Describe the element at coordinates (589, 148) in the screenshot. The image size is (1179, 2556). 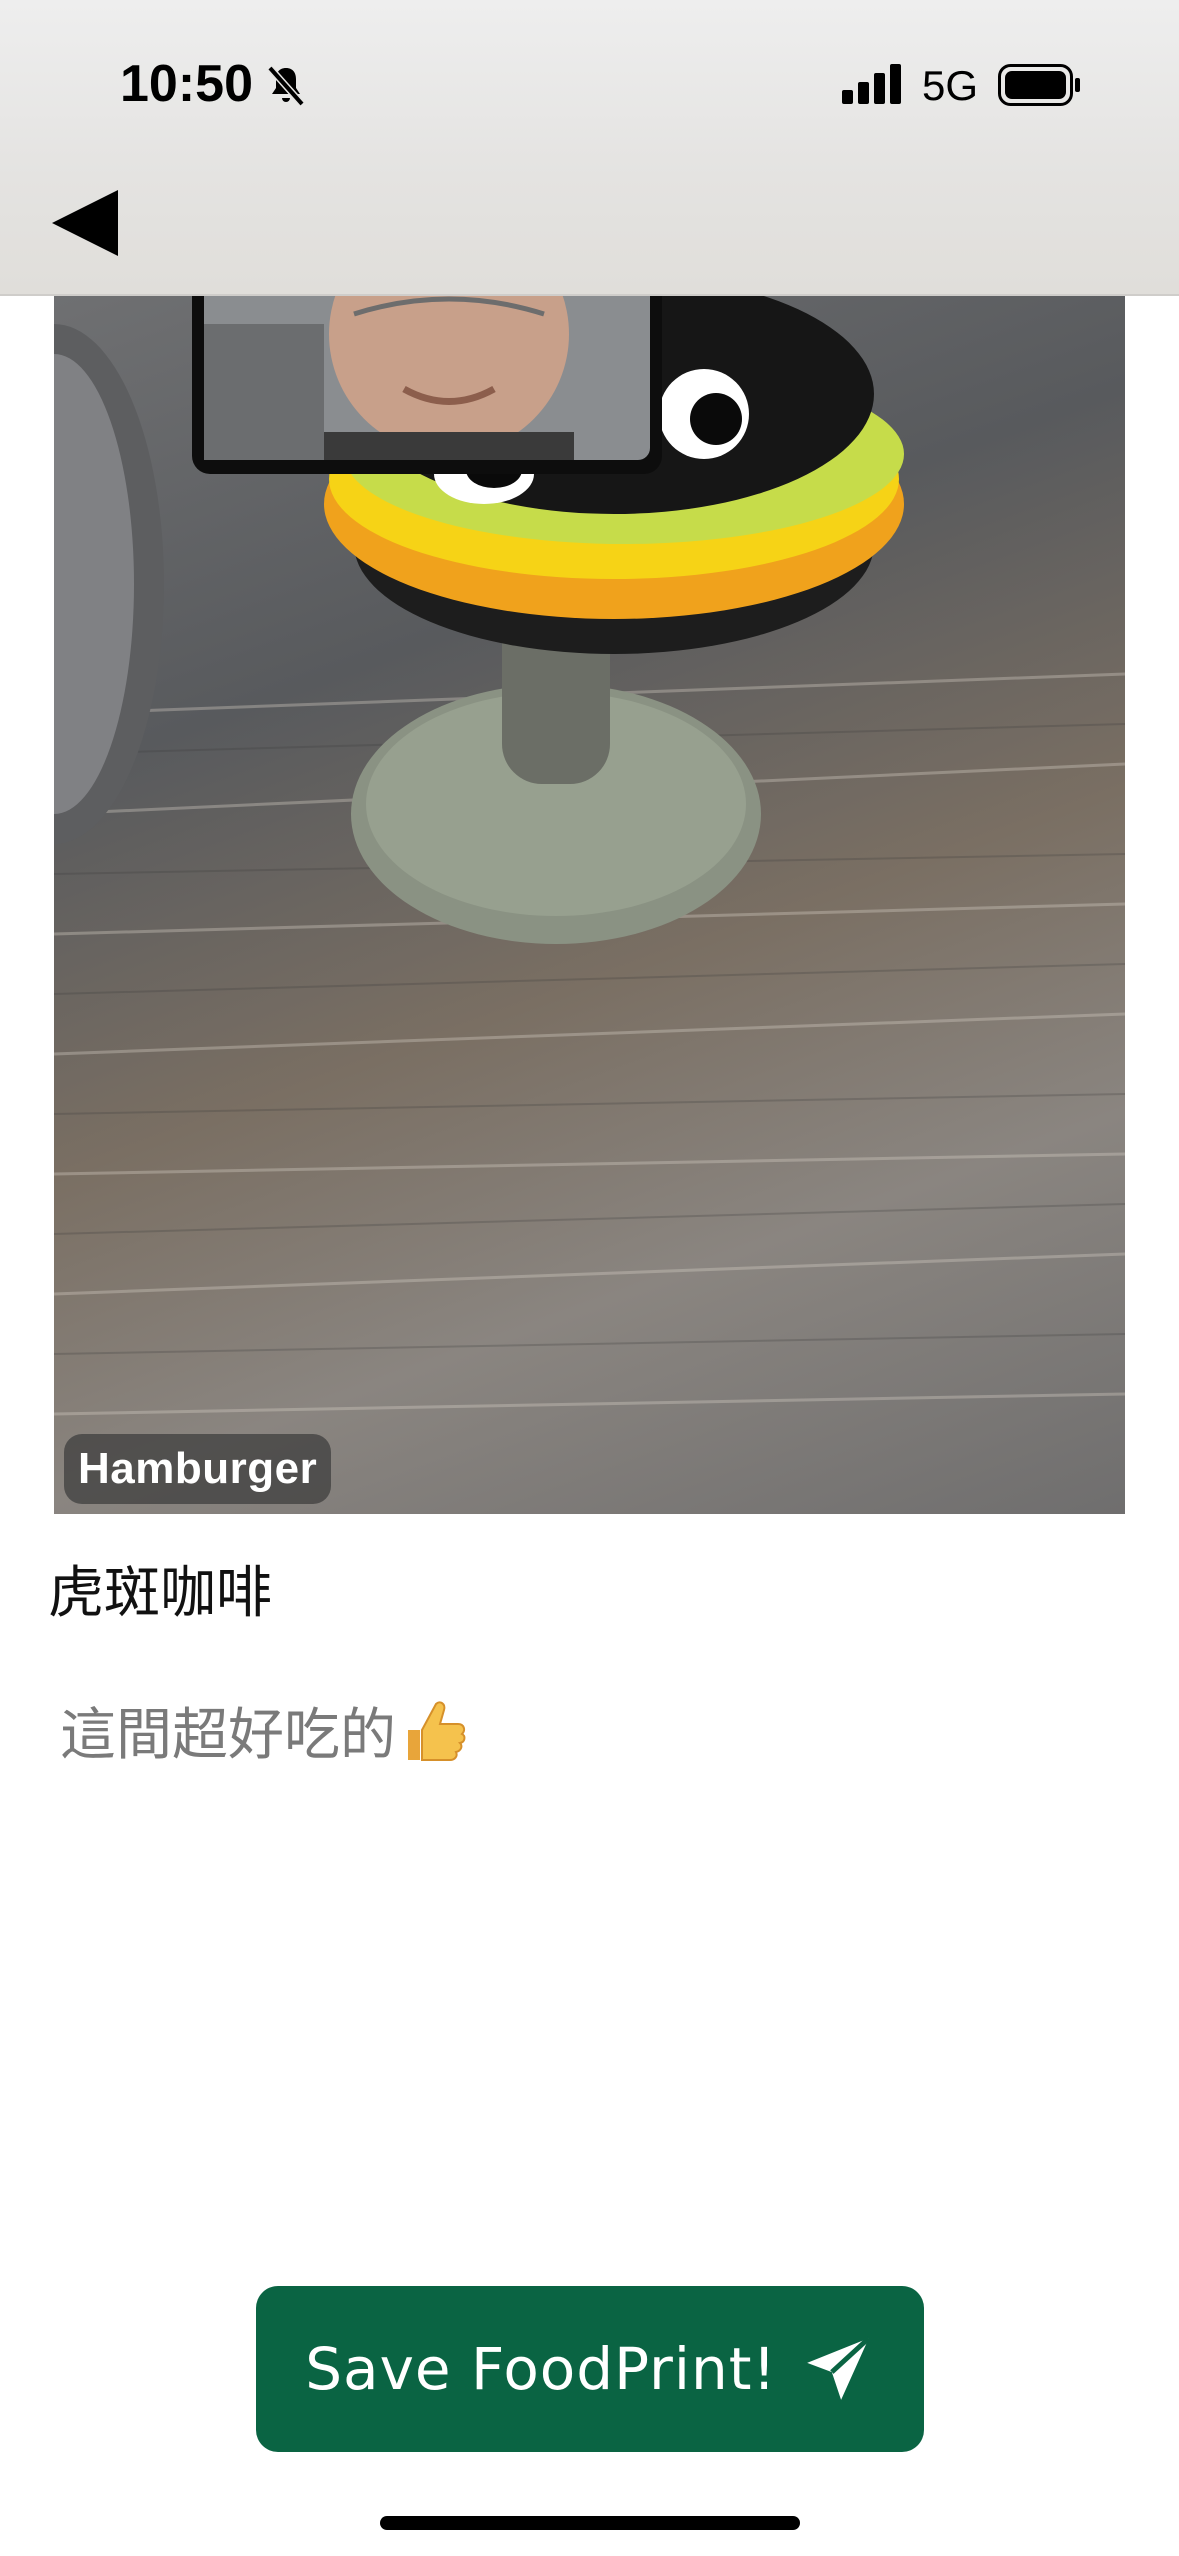
I see `top-bar: 10:50 5G` at that location.